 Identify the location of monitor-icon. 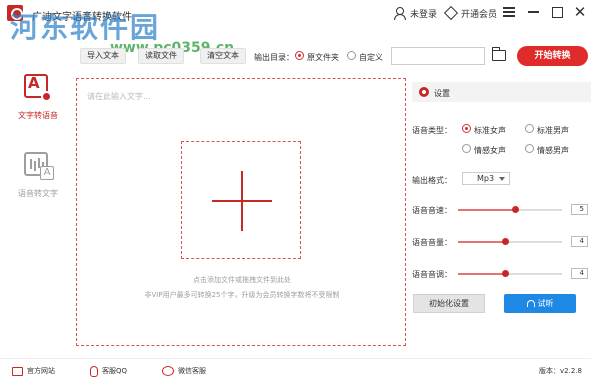
(17, 371).